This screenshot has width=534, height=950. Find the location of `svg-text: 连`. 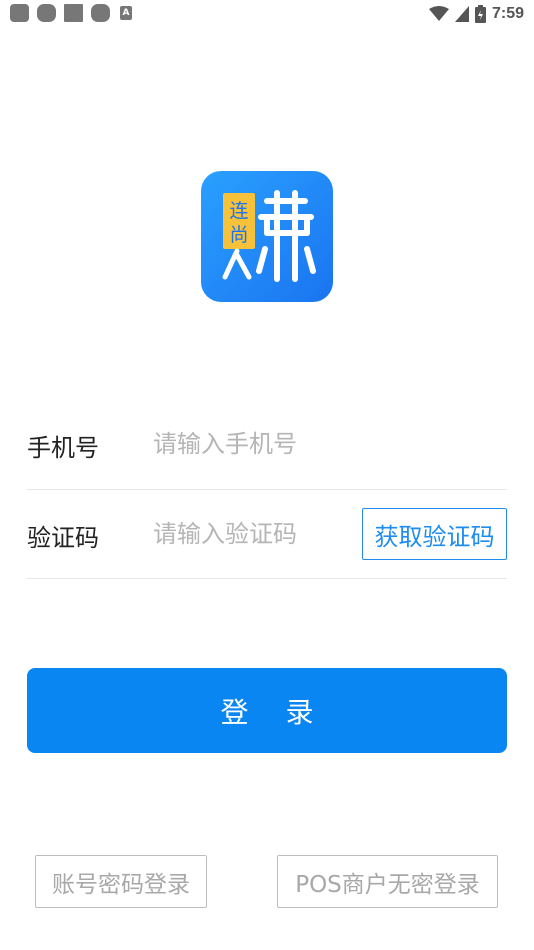

svg-text: 连 is located at coordinates (238, 211).